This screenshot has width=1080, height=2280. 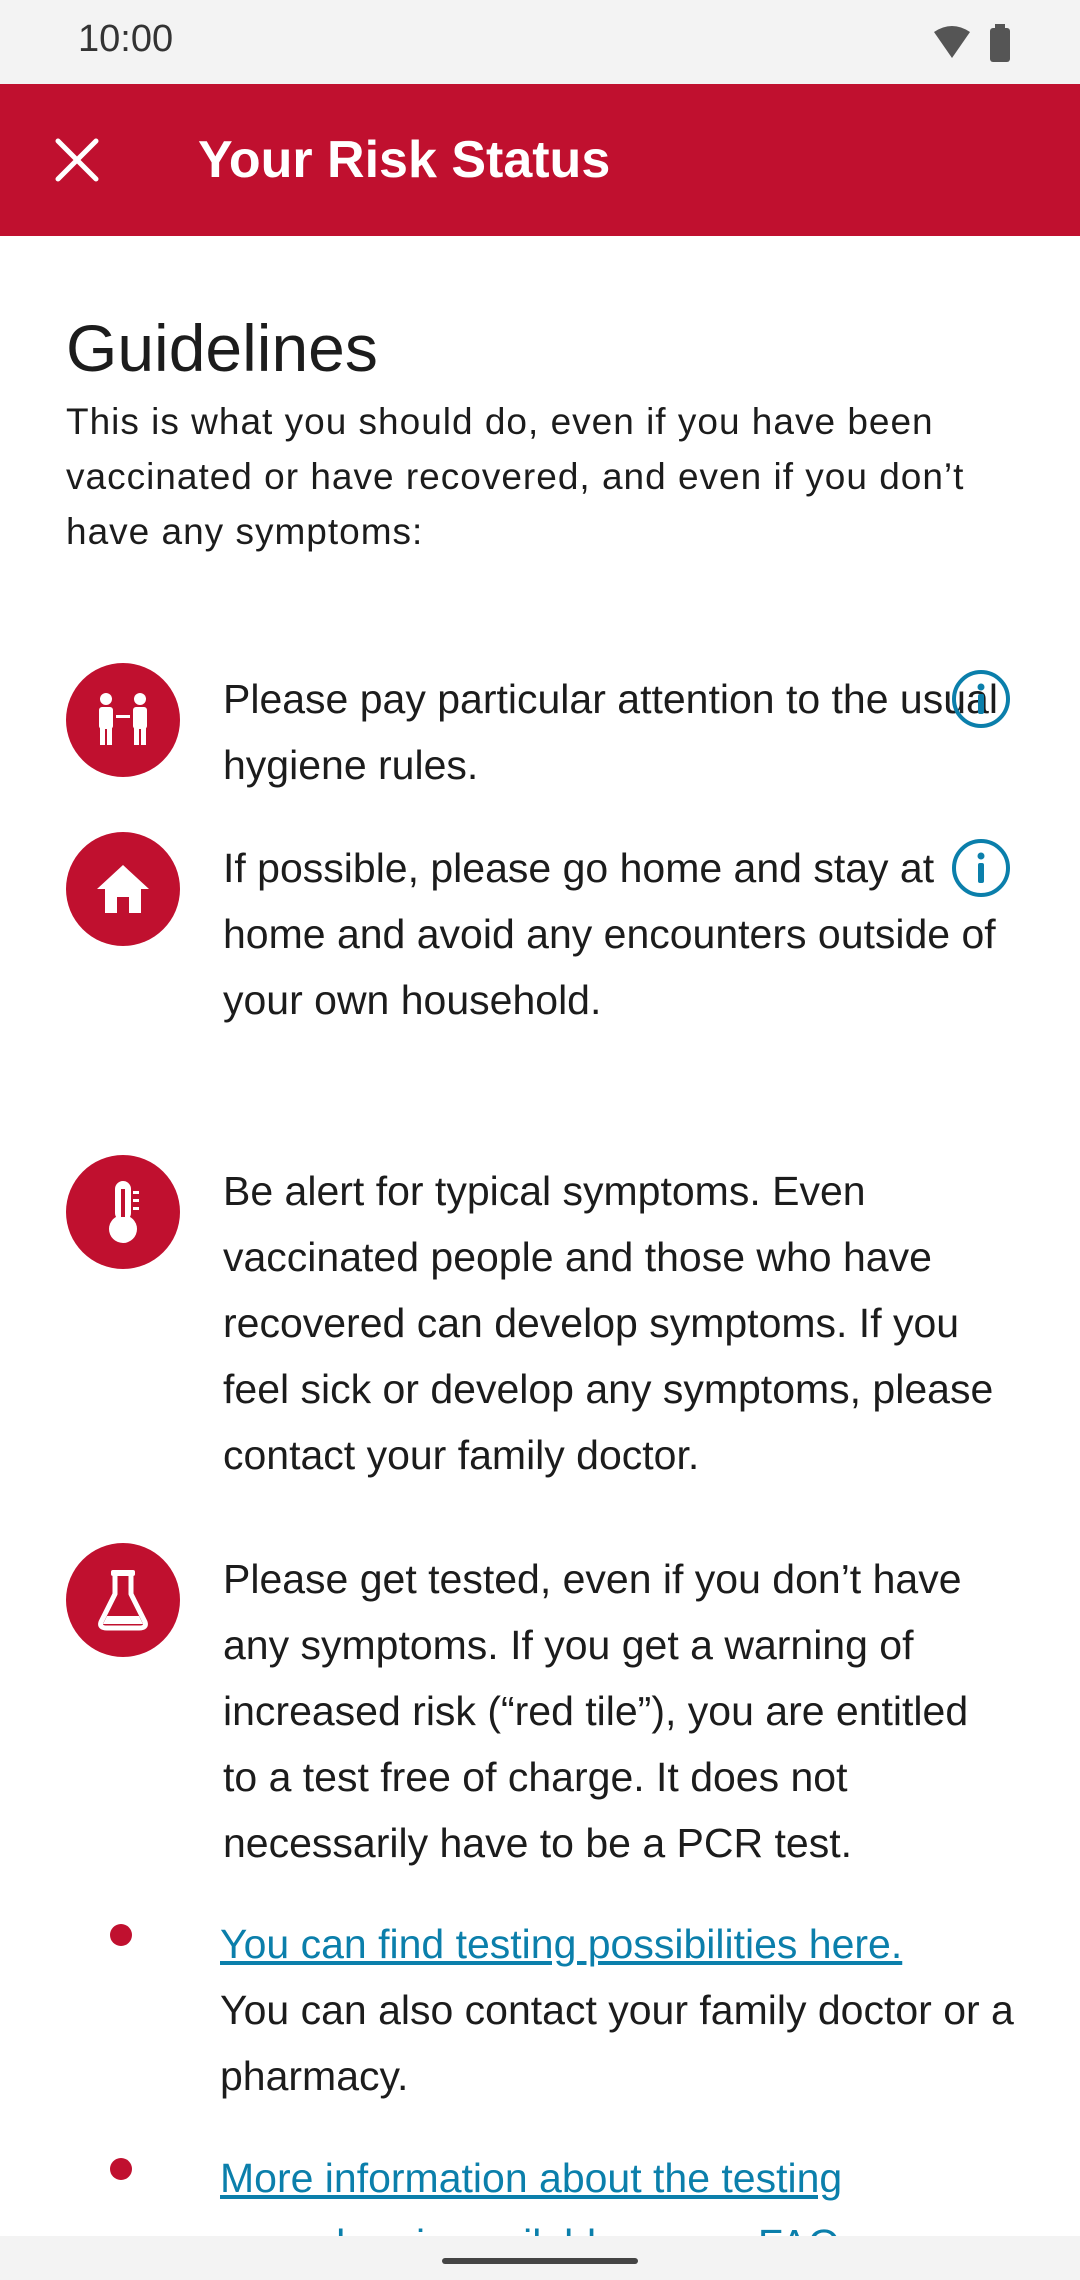 I want to click on home-icon, so click(x=123, y=889).